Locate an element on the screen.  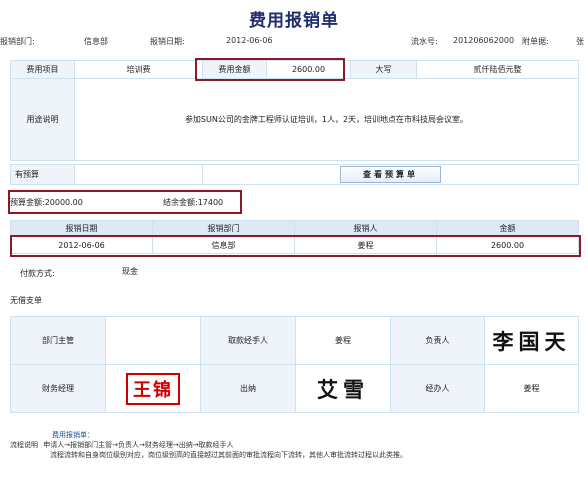
amount-highlight-box is located at coordinates (270, 69).